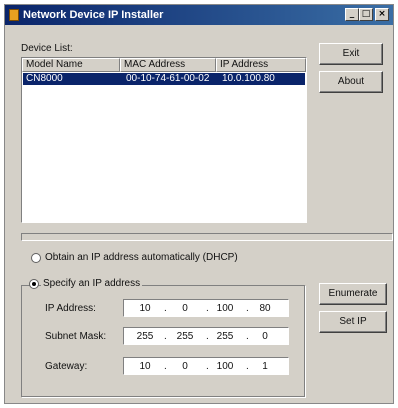 The width and height of the screenshot is (398, 408). Describe the element at coordinates (145, 336) in the screenshot. I see `subnet-octet-1: 255` at that location.